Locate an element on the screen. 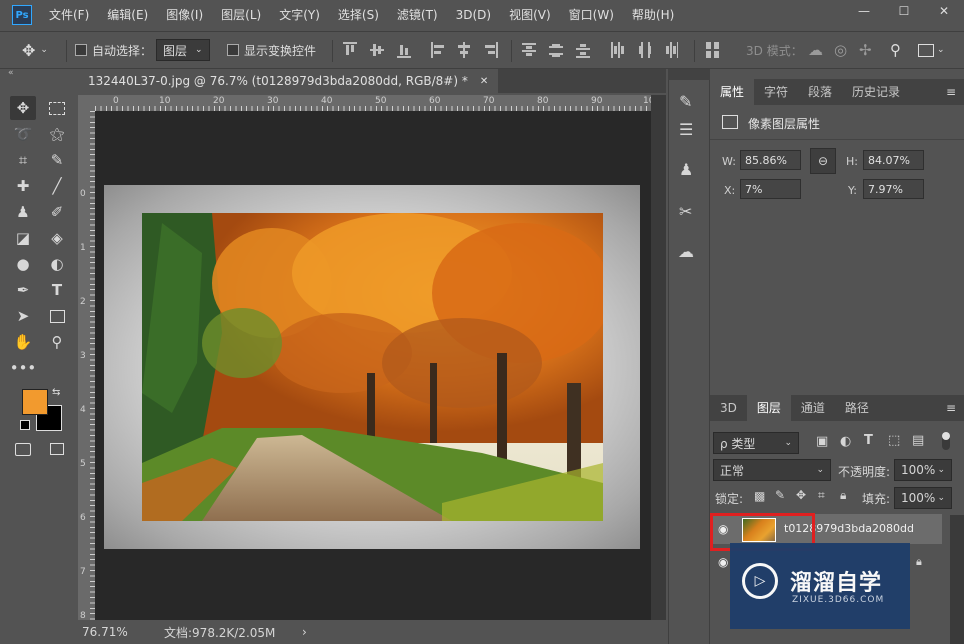 This screenshot has height=644, width=964. brush-tool-icon: ╱ is located at coordinates (57, 186).